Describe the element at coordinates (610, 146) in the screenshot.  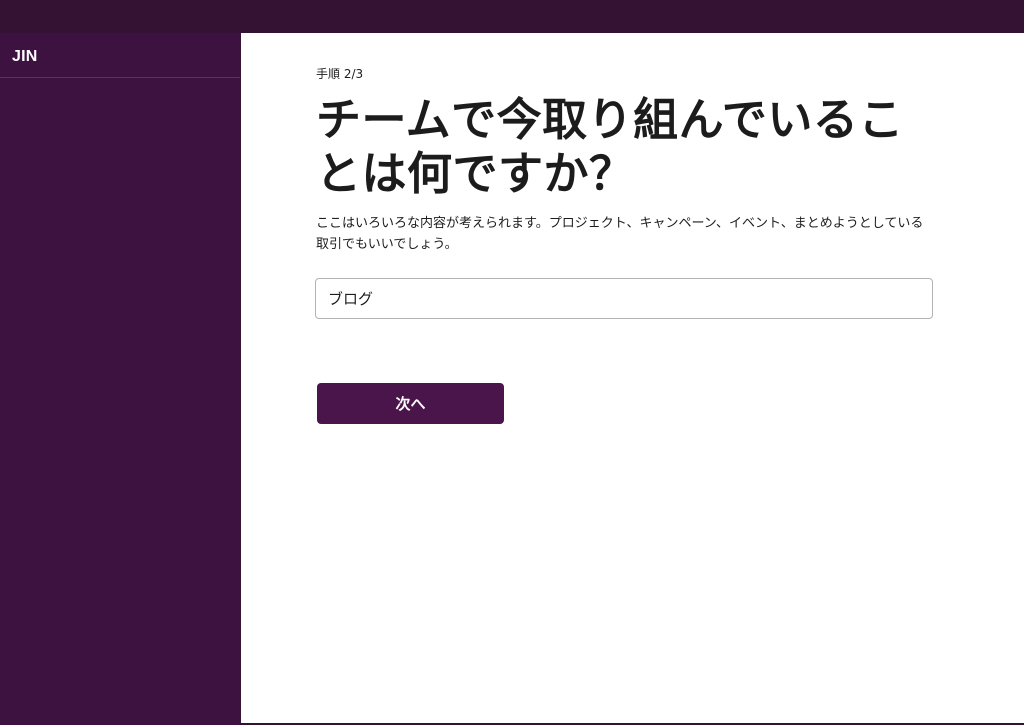
I see `page-title: チームで今取り組んでいることは何ですか？` at that location.